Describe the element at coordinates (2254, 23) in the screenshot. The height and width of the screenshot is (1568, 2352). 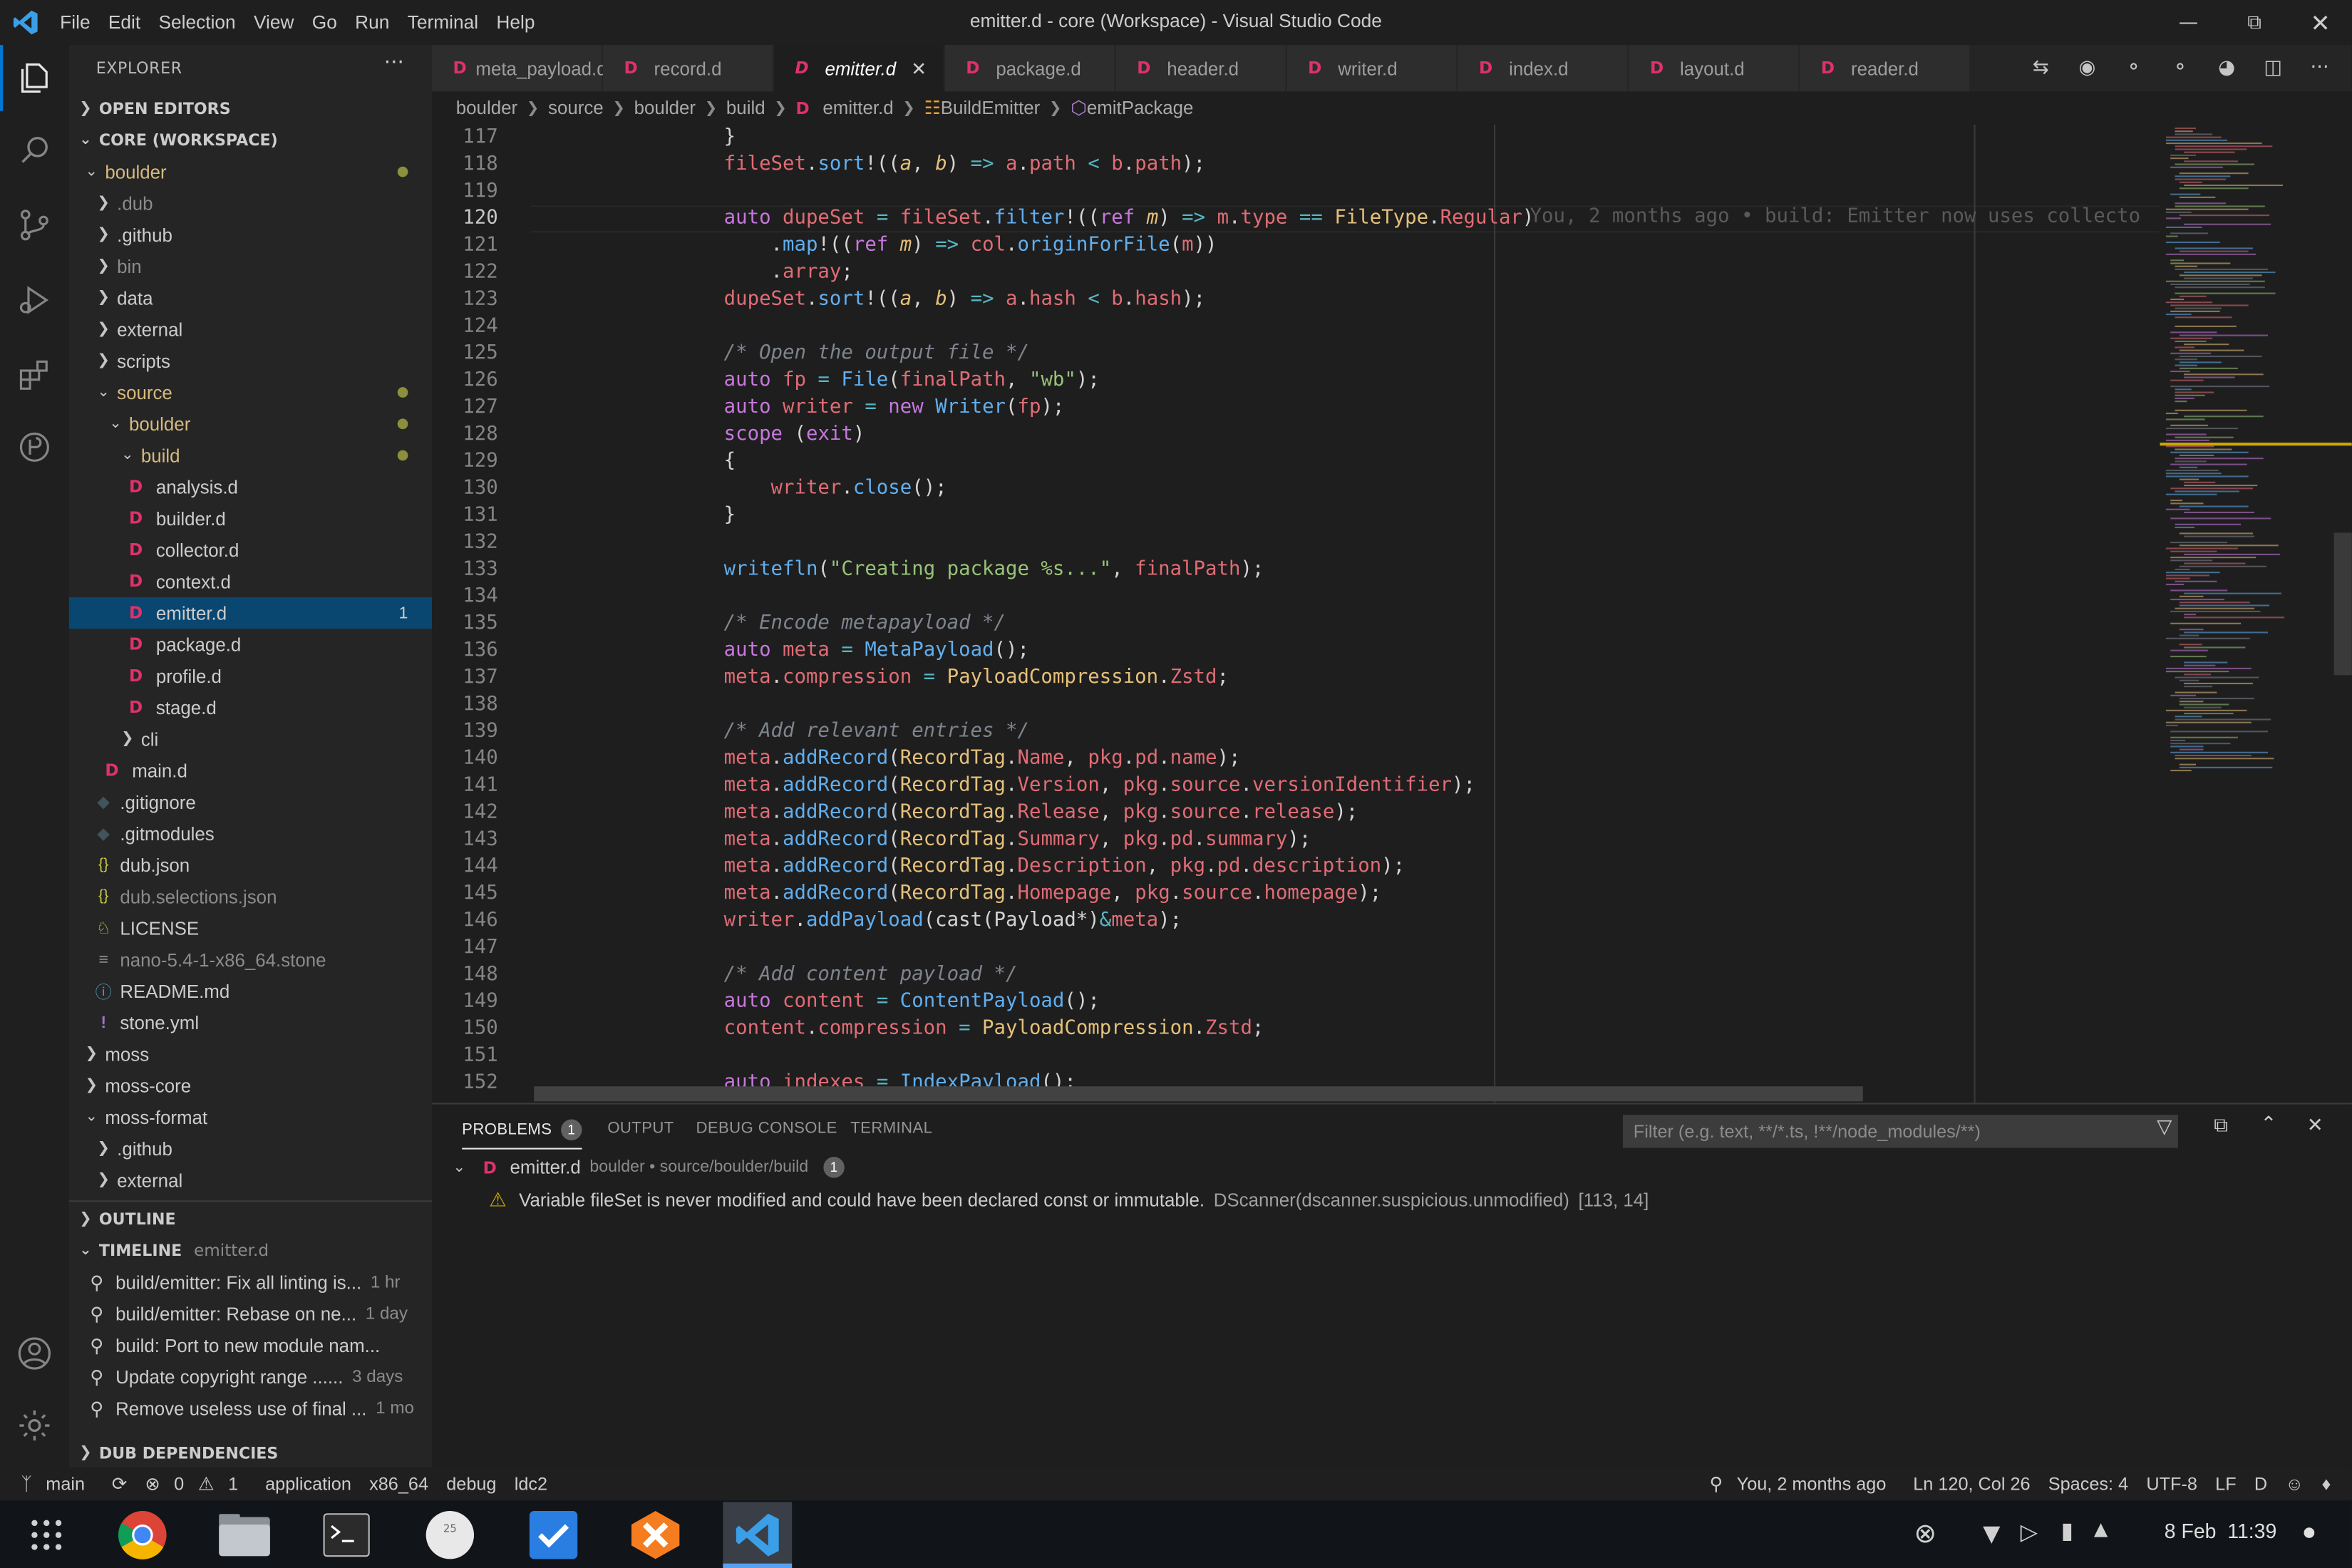
I see `restore-icon: ⧉` at that location.